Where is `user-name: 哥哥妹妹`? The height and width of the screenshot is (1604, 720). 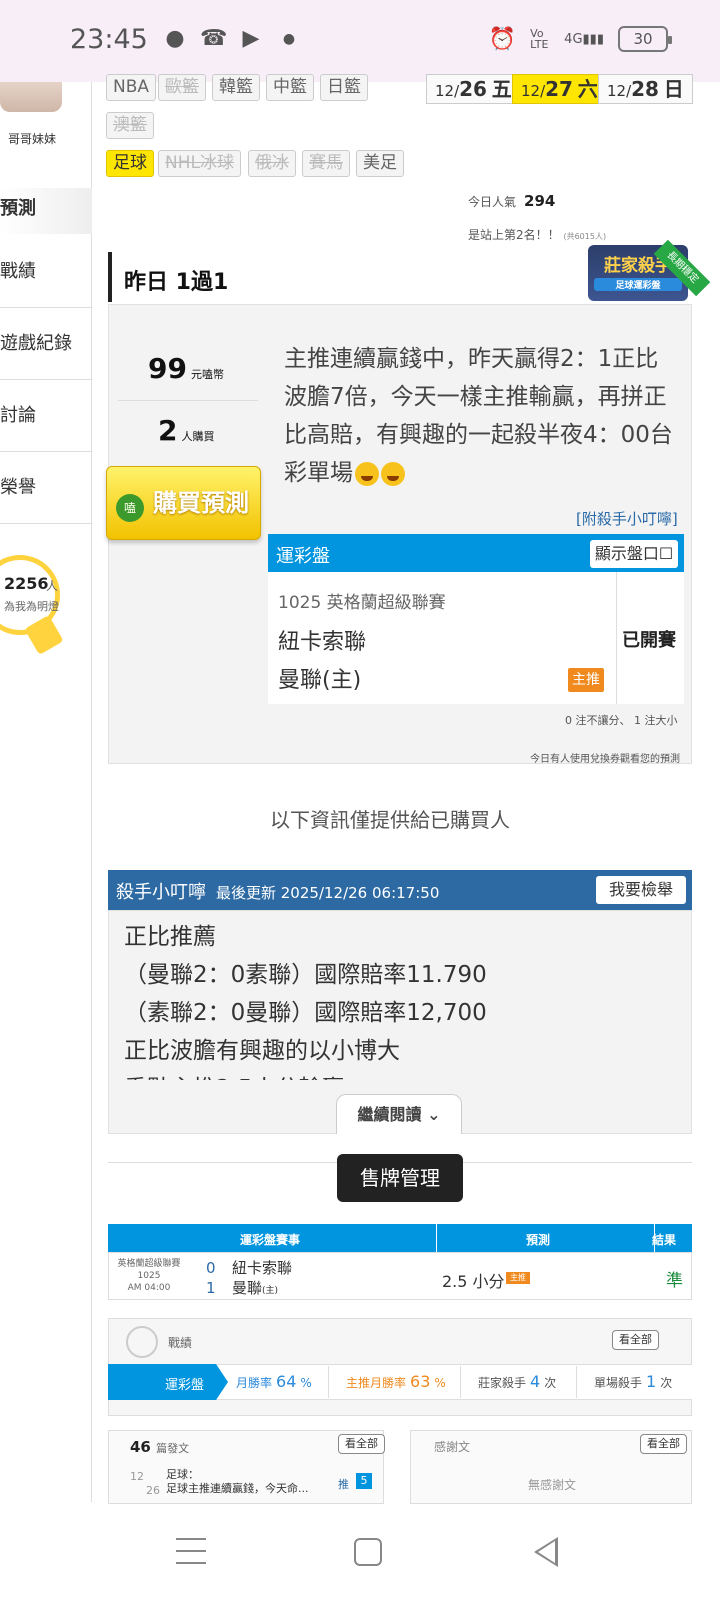 user-name: 哥哥妹妹 is located at coordinates (32, 138).